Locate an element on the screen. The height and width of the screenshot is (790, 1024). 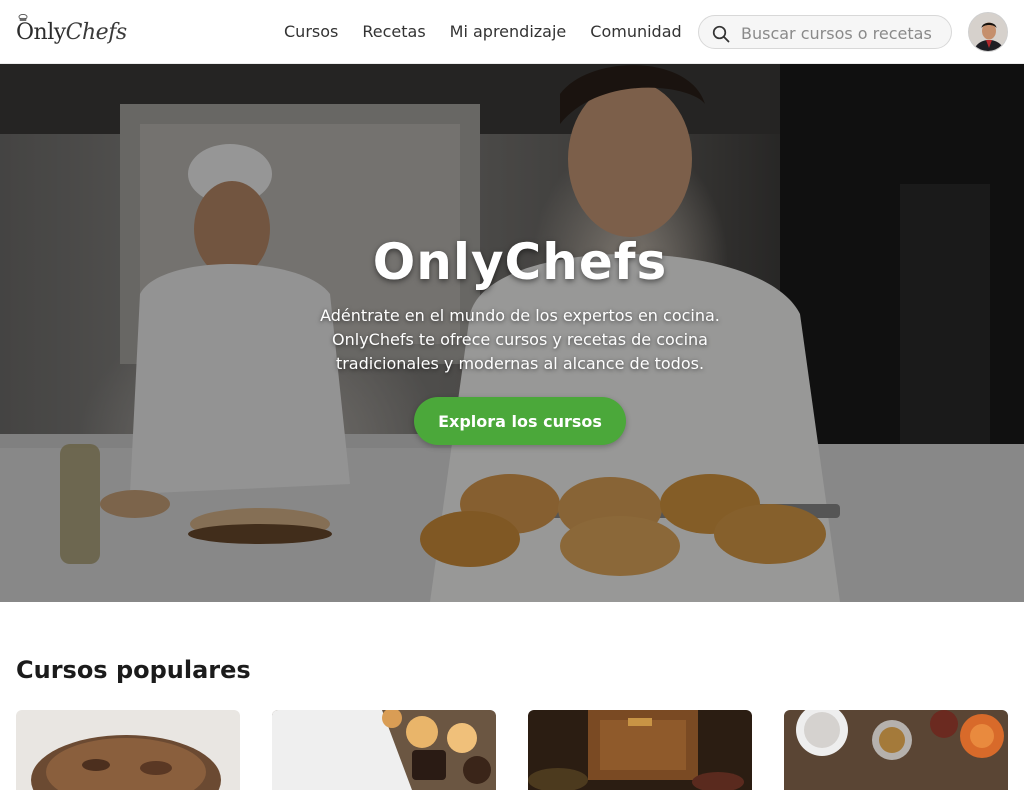
search-input is located at coordinates (844, 33).